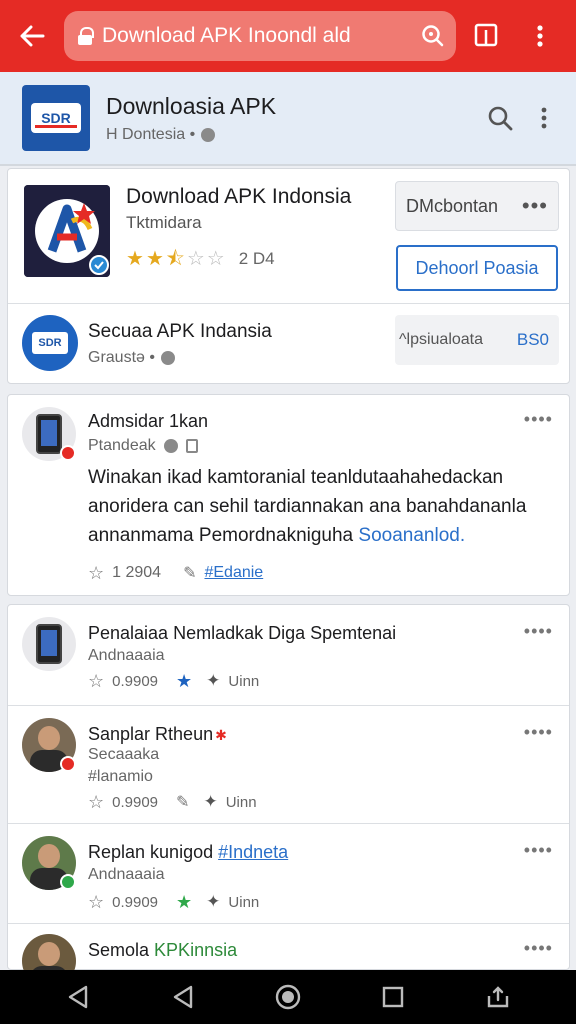 The image size is (576, 1024). Describe the element at coordinates (500, 118) in the screenshot. I see `search-icon` at that location.